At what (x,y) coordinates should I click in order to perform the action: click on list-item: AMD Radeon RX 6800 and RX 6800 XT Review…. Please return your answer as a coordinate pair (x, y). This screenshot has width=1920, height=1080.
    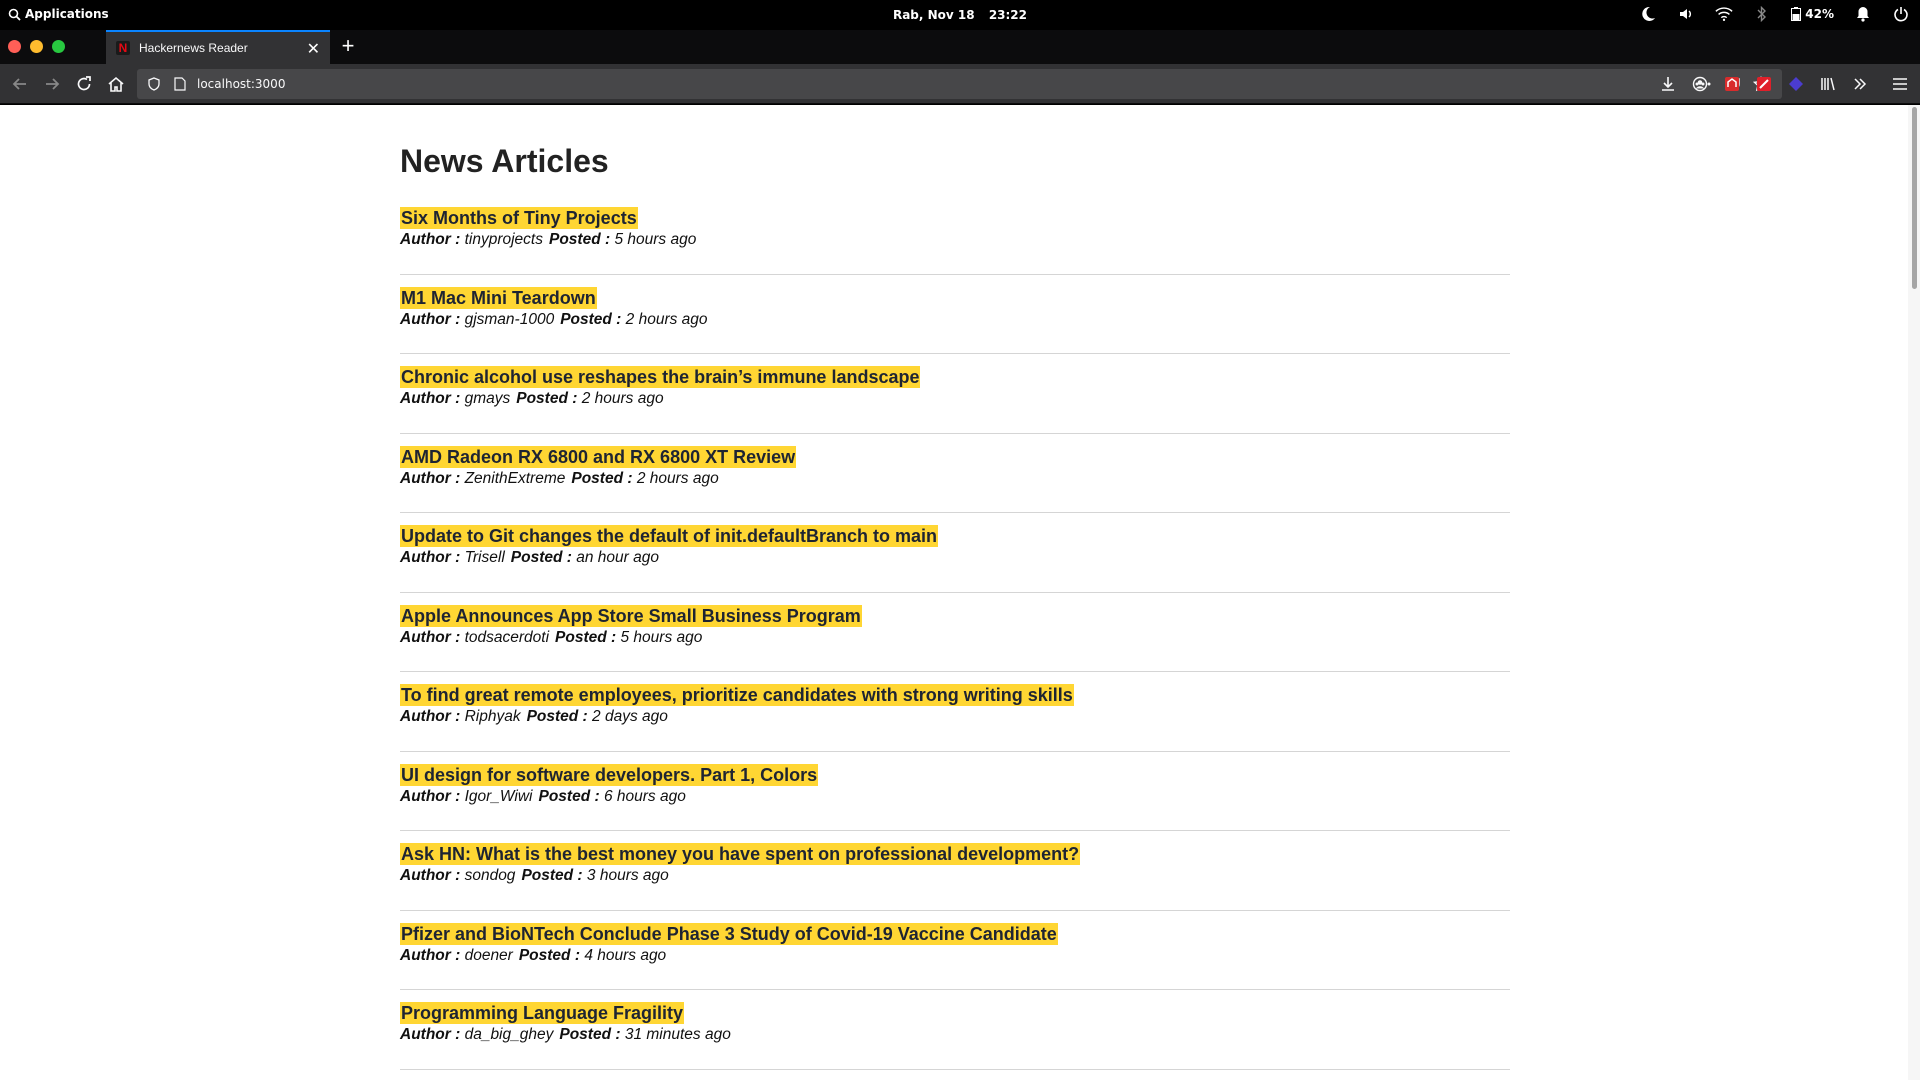
    Looking at the image, I should click on (955, 473).